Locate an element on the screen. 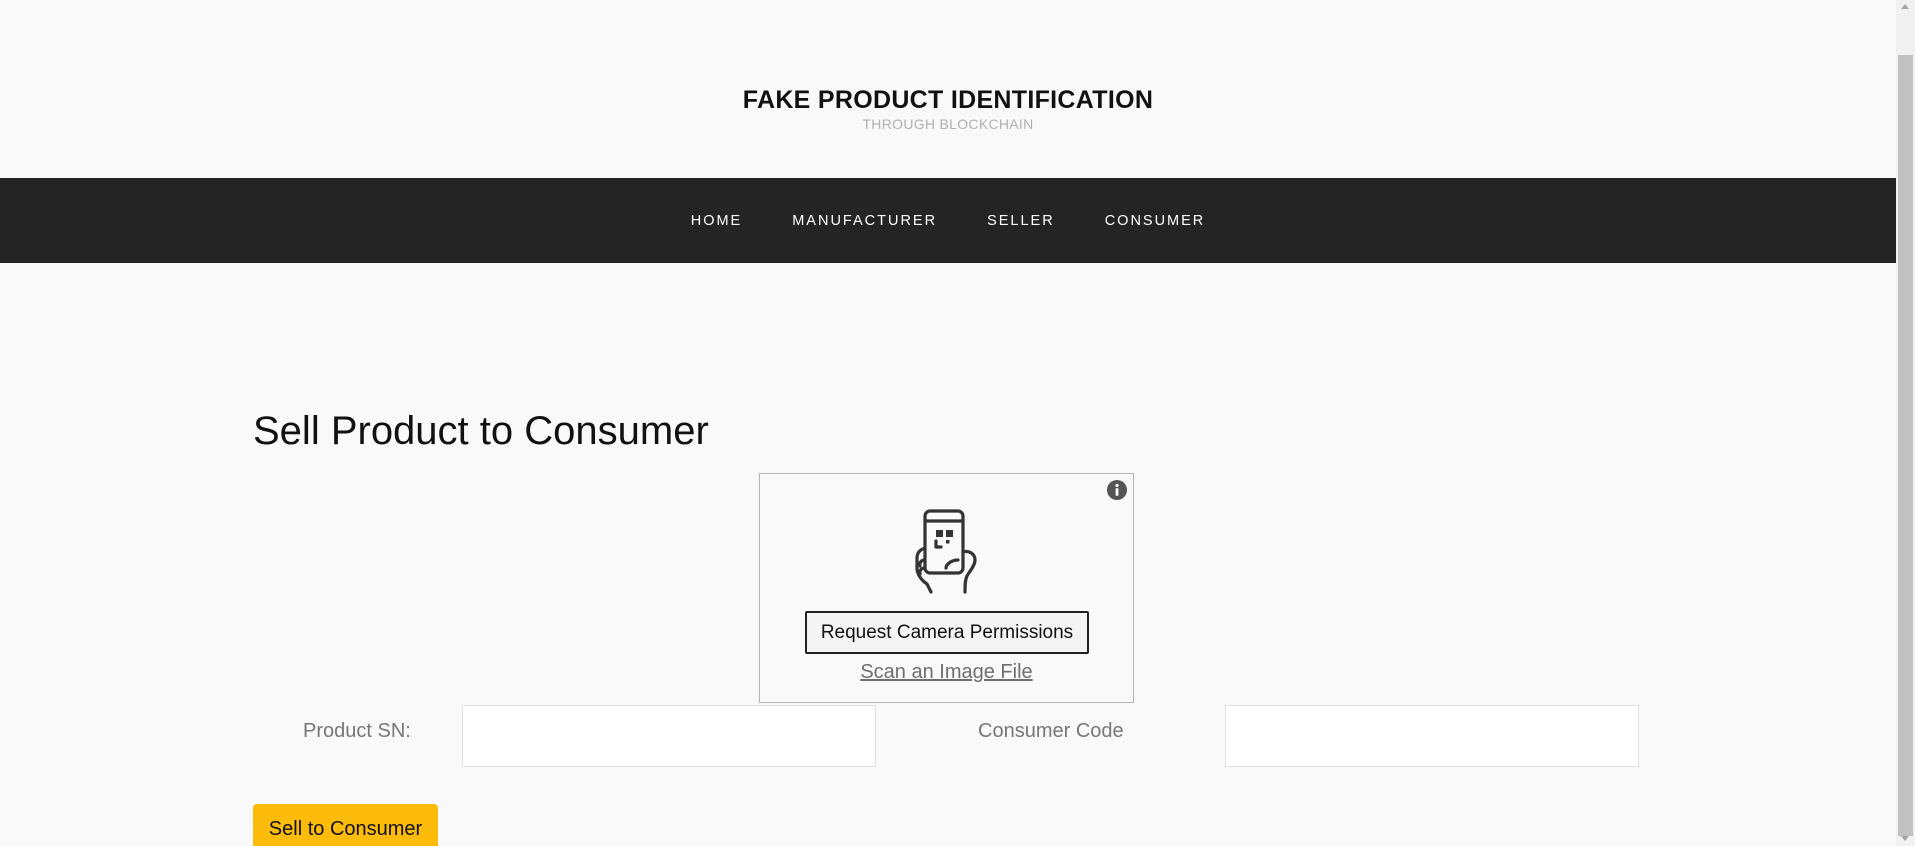  nav-item-seller: SELLER is located at coordinates (1021, 221).